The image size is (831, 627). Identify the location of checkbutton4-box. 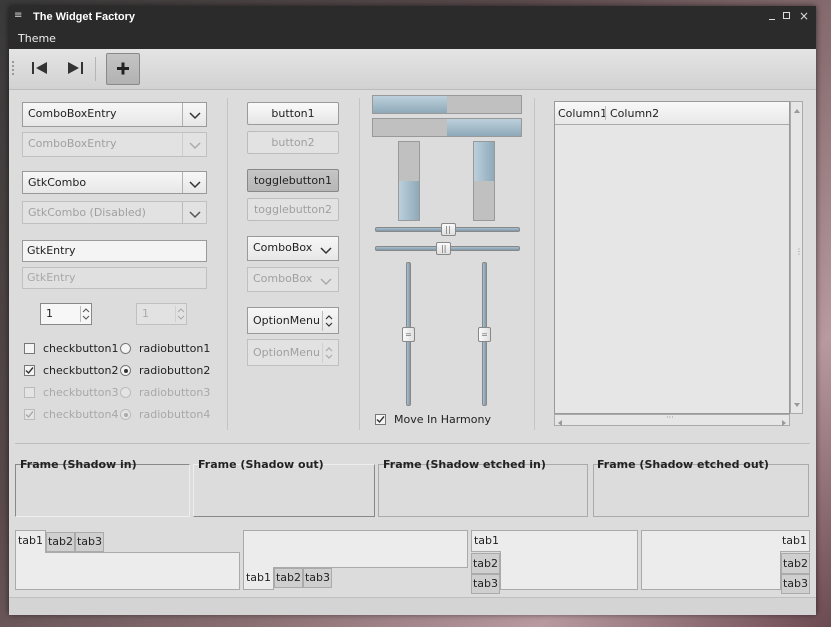
(29, 414).